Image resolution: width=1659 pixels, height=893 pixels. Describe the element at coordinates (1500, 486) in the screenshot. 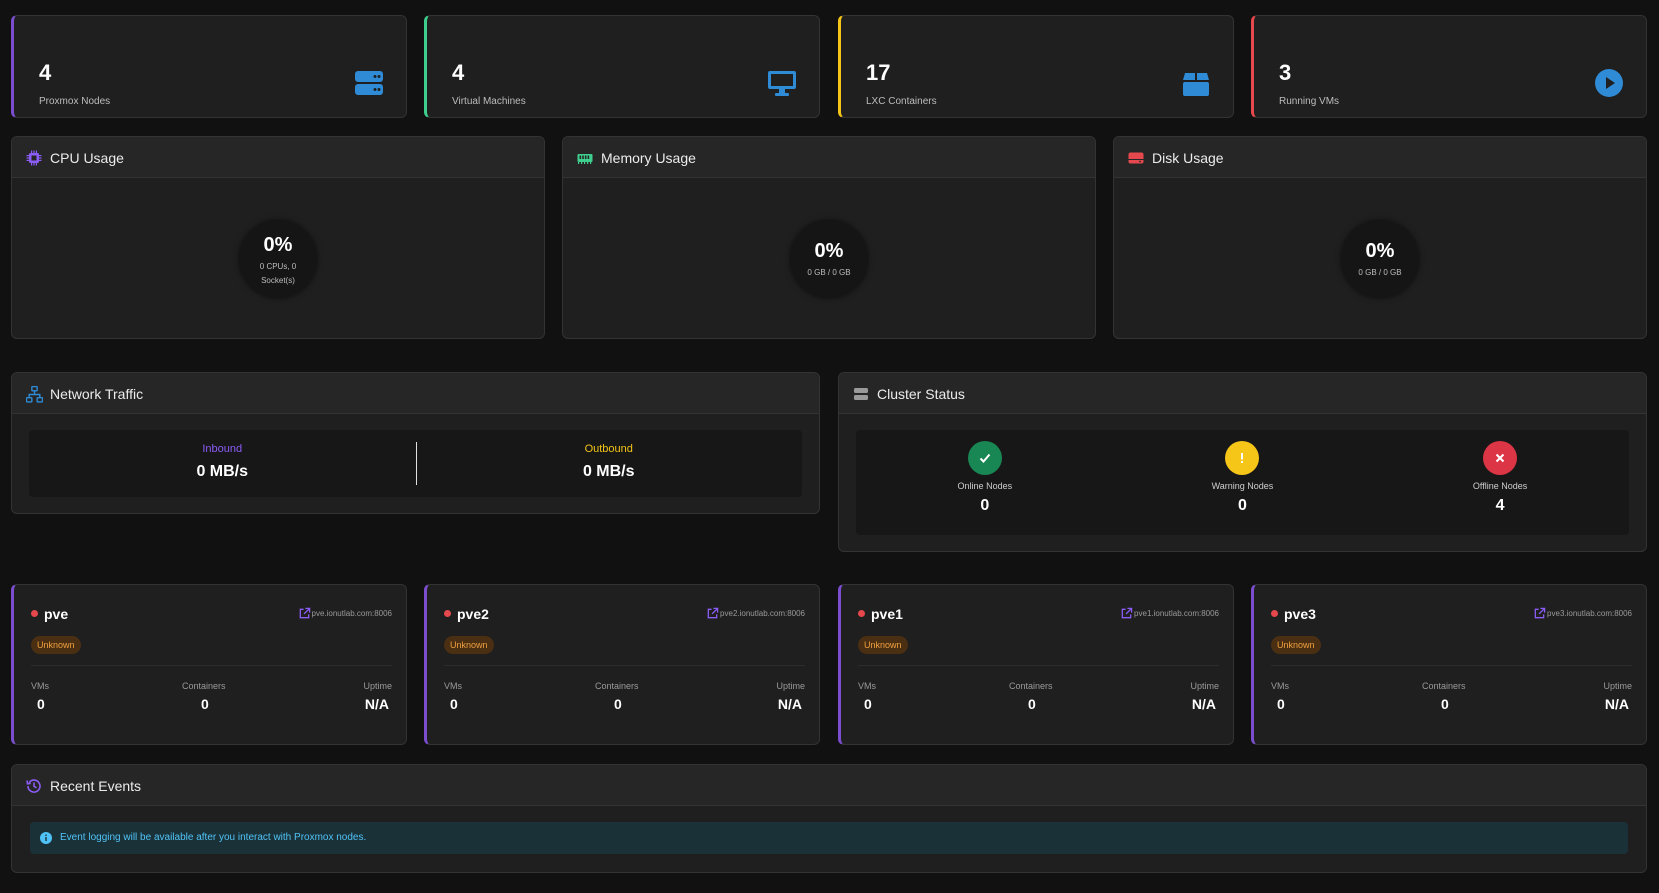

I see `offline-nodes-label: Offline Nodes` at that location.